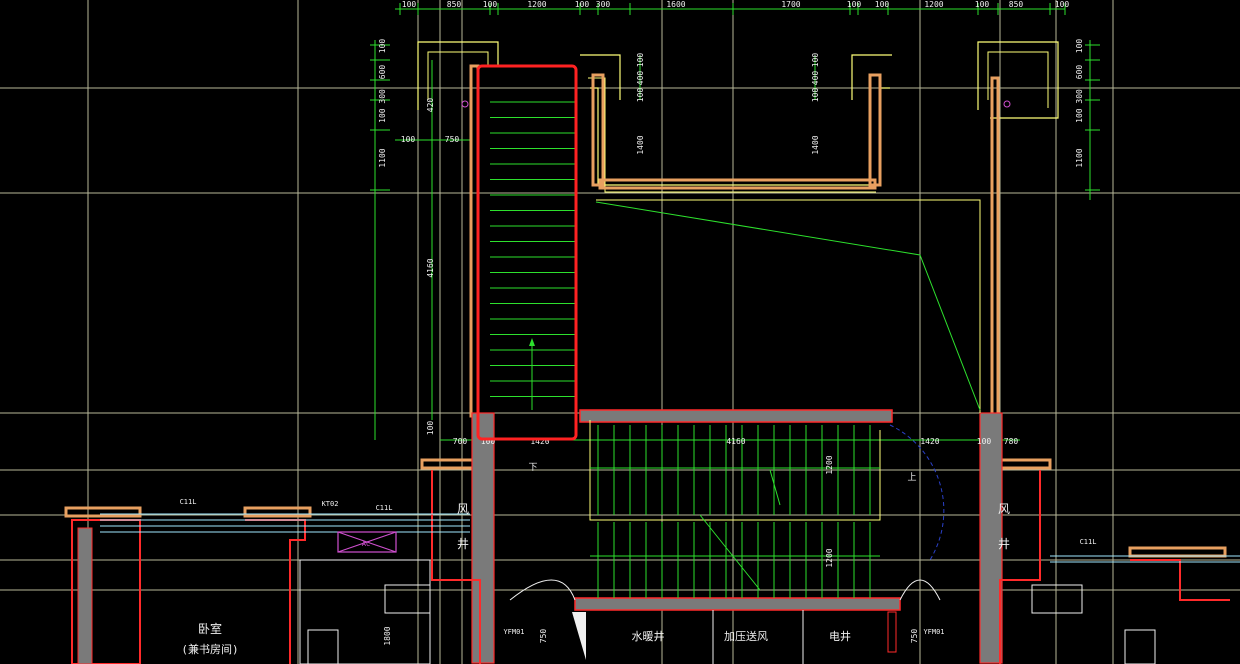 Image resolution: width=1240 pixels, height=664 pixels. I want to click on stair-direction: 上, so click(911, 477).